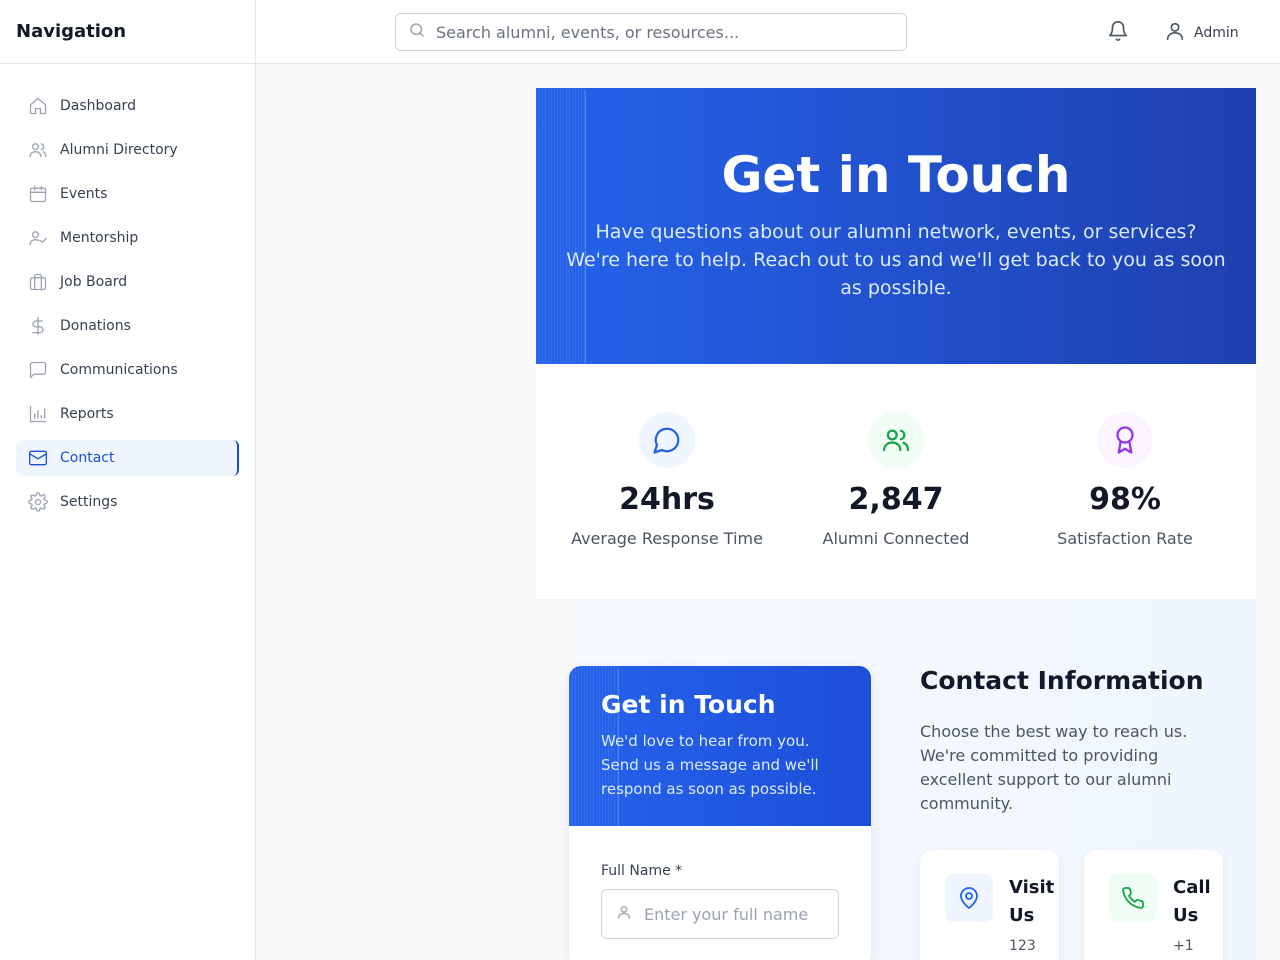  I want to click on sidebar-item-label: Events, so click(84, 194).